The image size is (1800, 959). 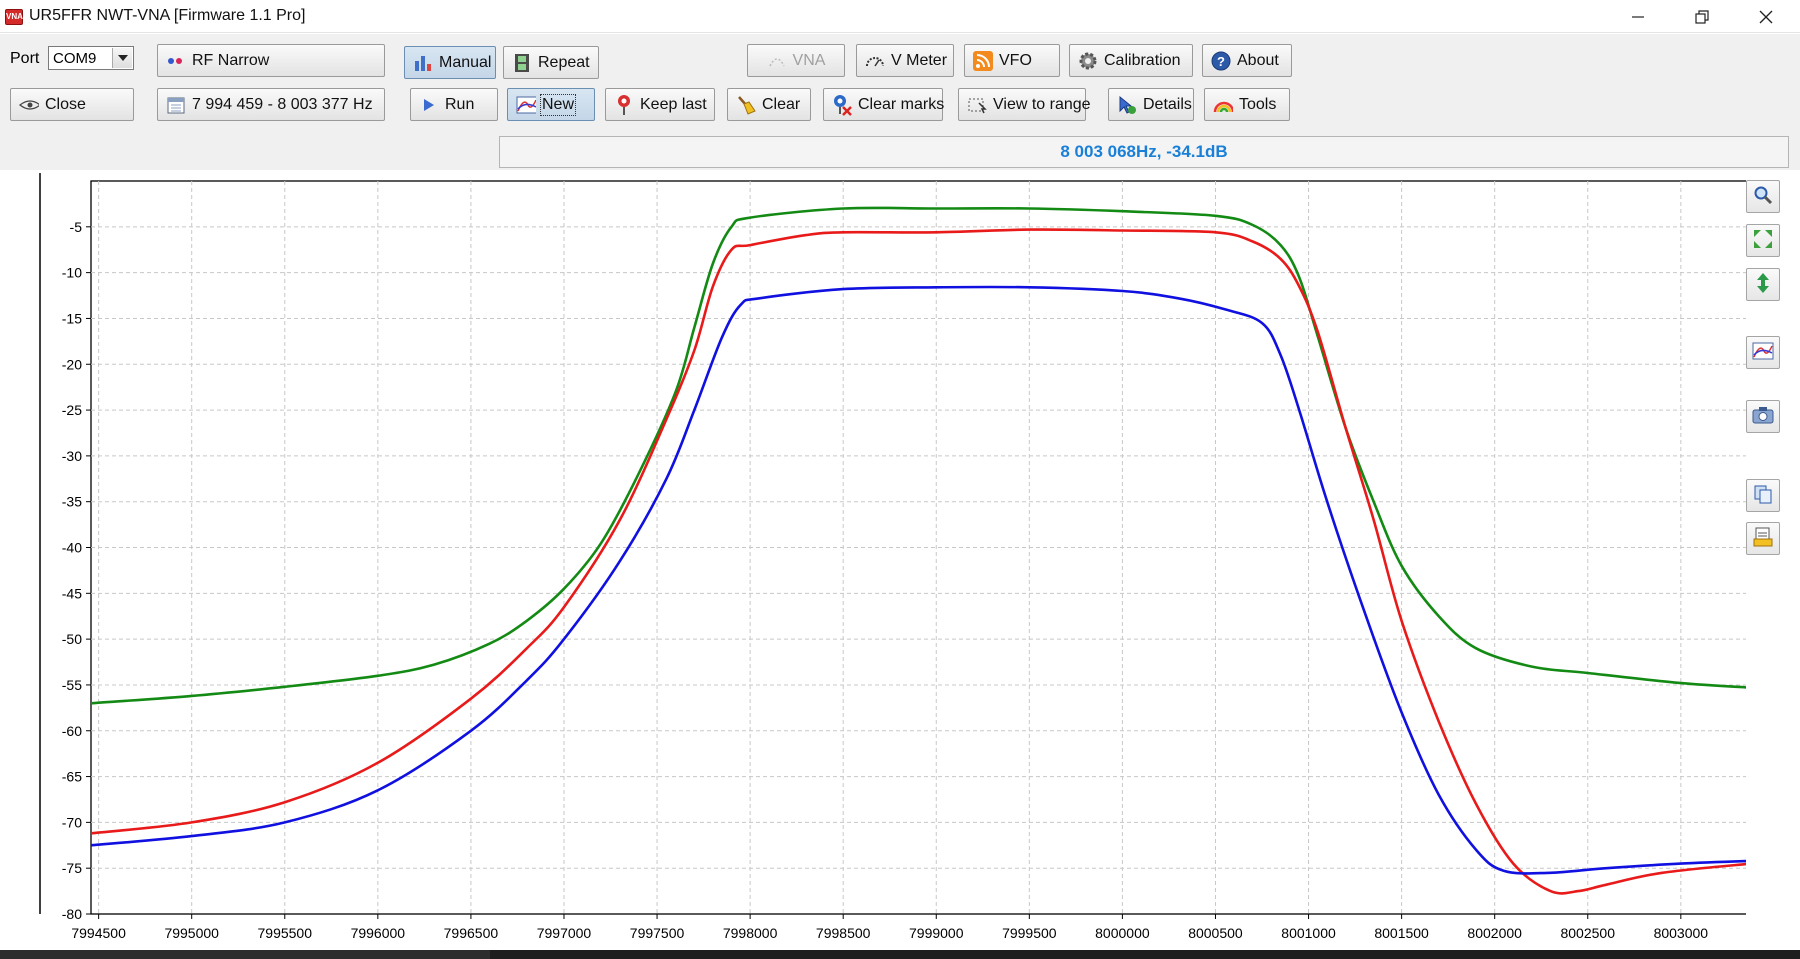 What do you see at coordinates (875, 61) in the screenshot?
I see `gauge-icon` at bounding box center [875, 61].